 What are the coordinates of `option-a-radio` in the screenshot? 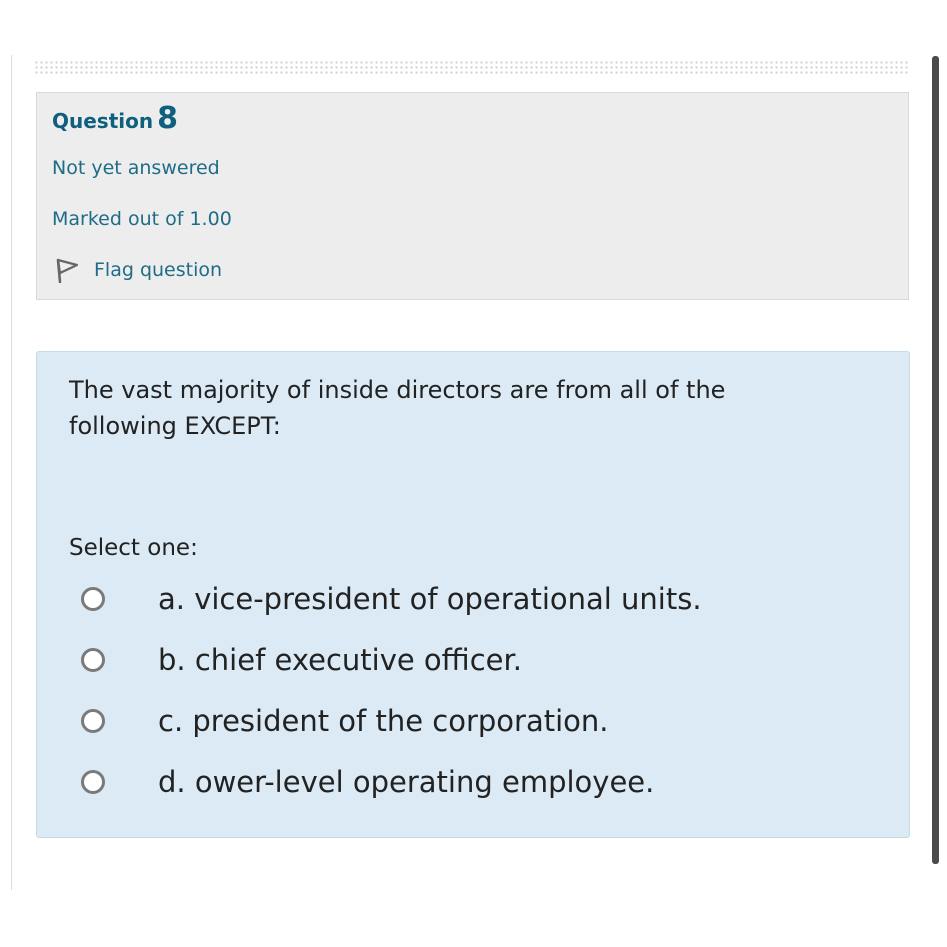 It's located at (93, 599).